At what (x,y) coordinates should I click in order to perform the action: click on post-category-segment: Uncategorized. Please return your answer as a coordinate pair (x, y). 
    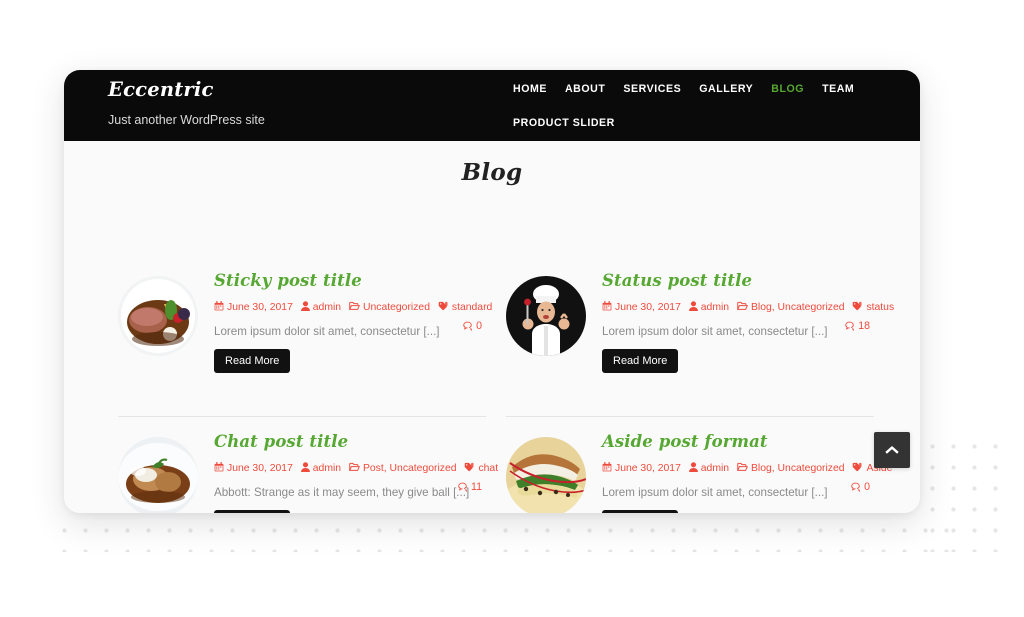
    Looking at the image, I should click on (390, 308).